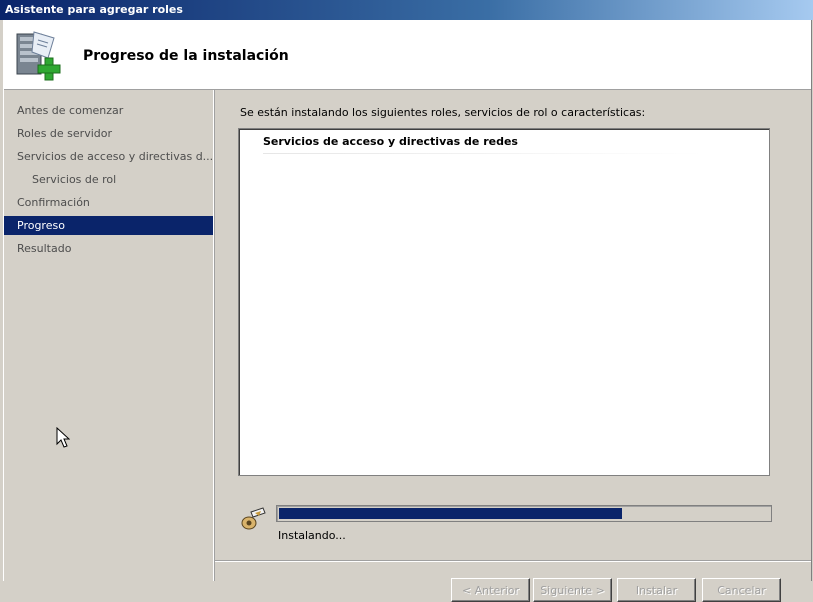 The width and height of the screenshot is (813, 602). I want to click on nav-item-2: Roles de servidor, so click(108, 133).